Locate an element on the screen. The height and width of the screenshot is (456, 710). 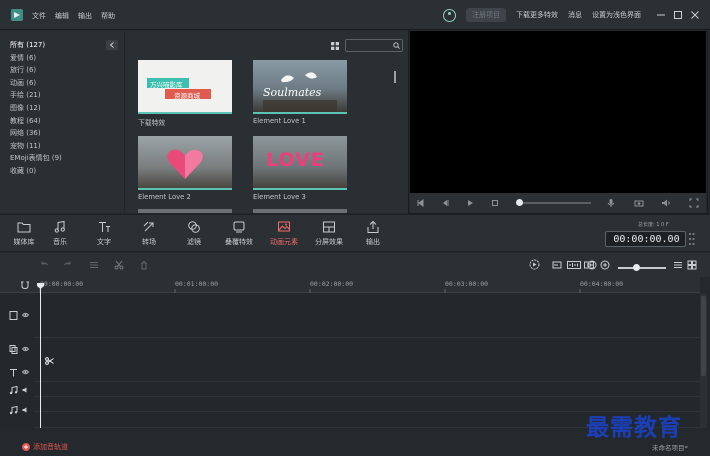
zoom-out-icon is located at coordinates (592, 265).